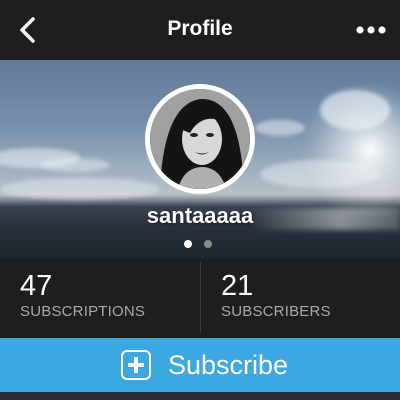 This screenshot has width=400, height=400. I want to click on subscribers-label: SUBSCRIBERS, so click(276, 311).